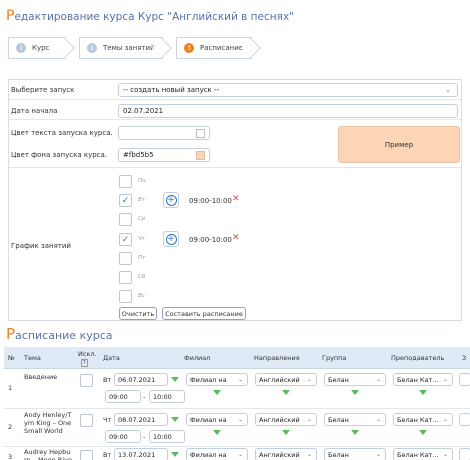  I want to click on example-preview: Пример, so click(399, 144).